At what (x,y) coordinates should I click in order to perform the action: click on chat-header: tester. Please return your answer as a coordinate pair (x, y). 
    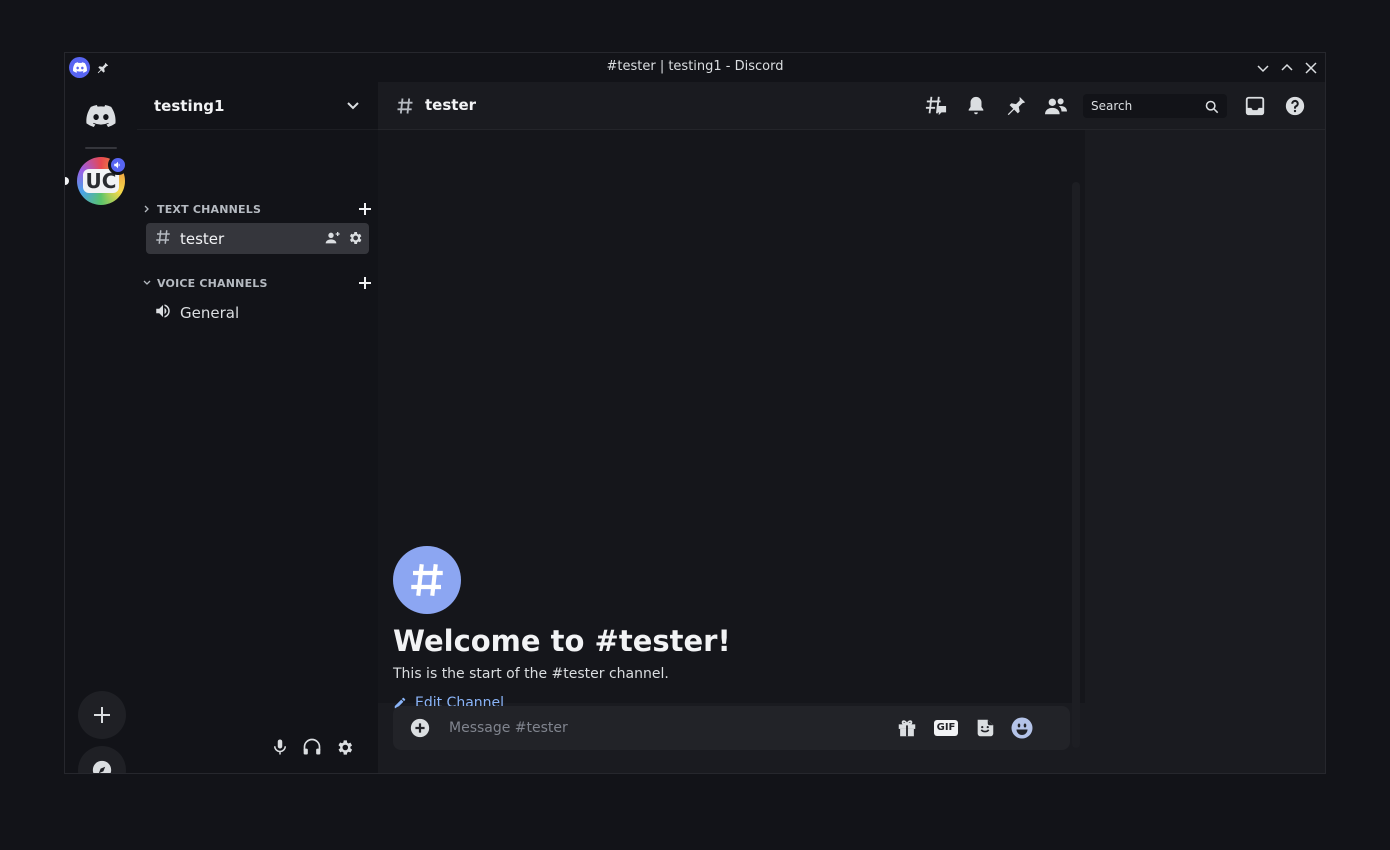
    Looking at the image, I should click on (851, 106).